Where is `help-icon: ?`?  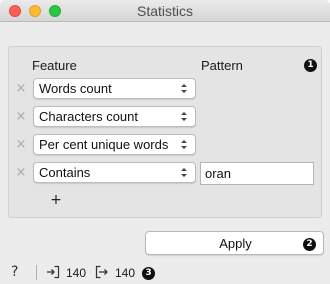 help-icon: ? is located at coordinates (14, 272).